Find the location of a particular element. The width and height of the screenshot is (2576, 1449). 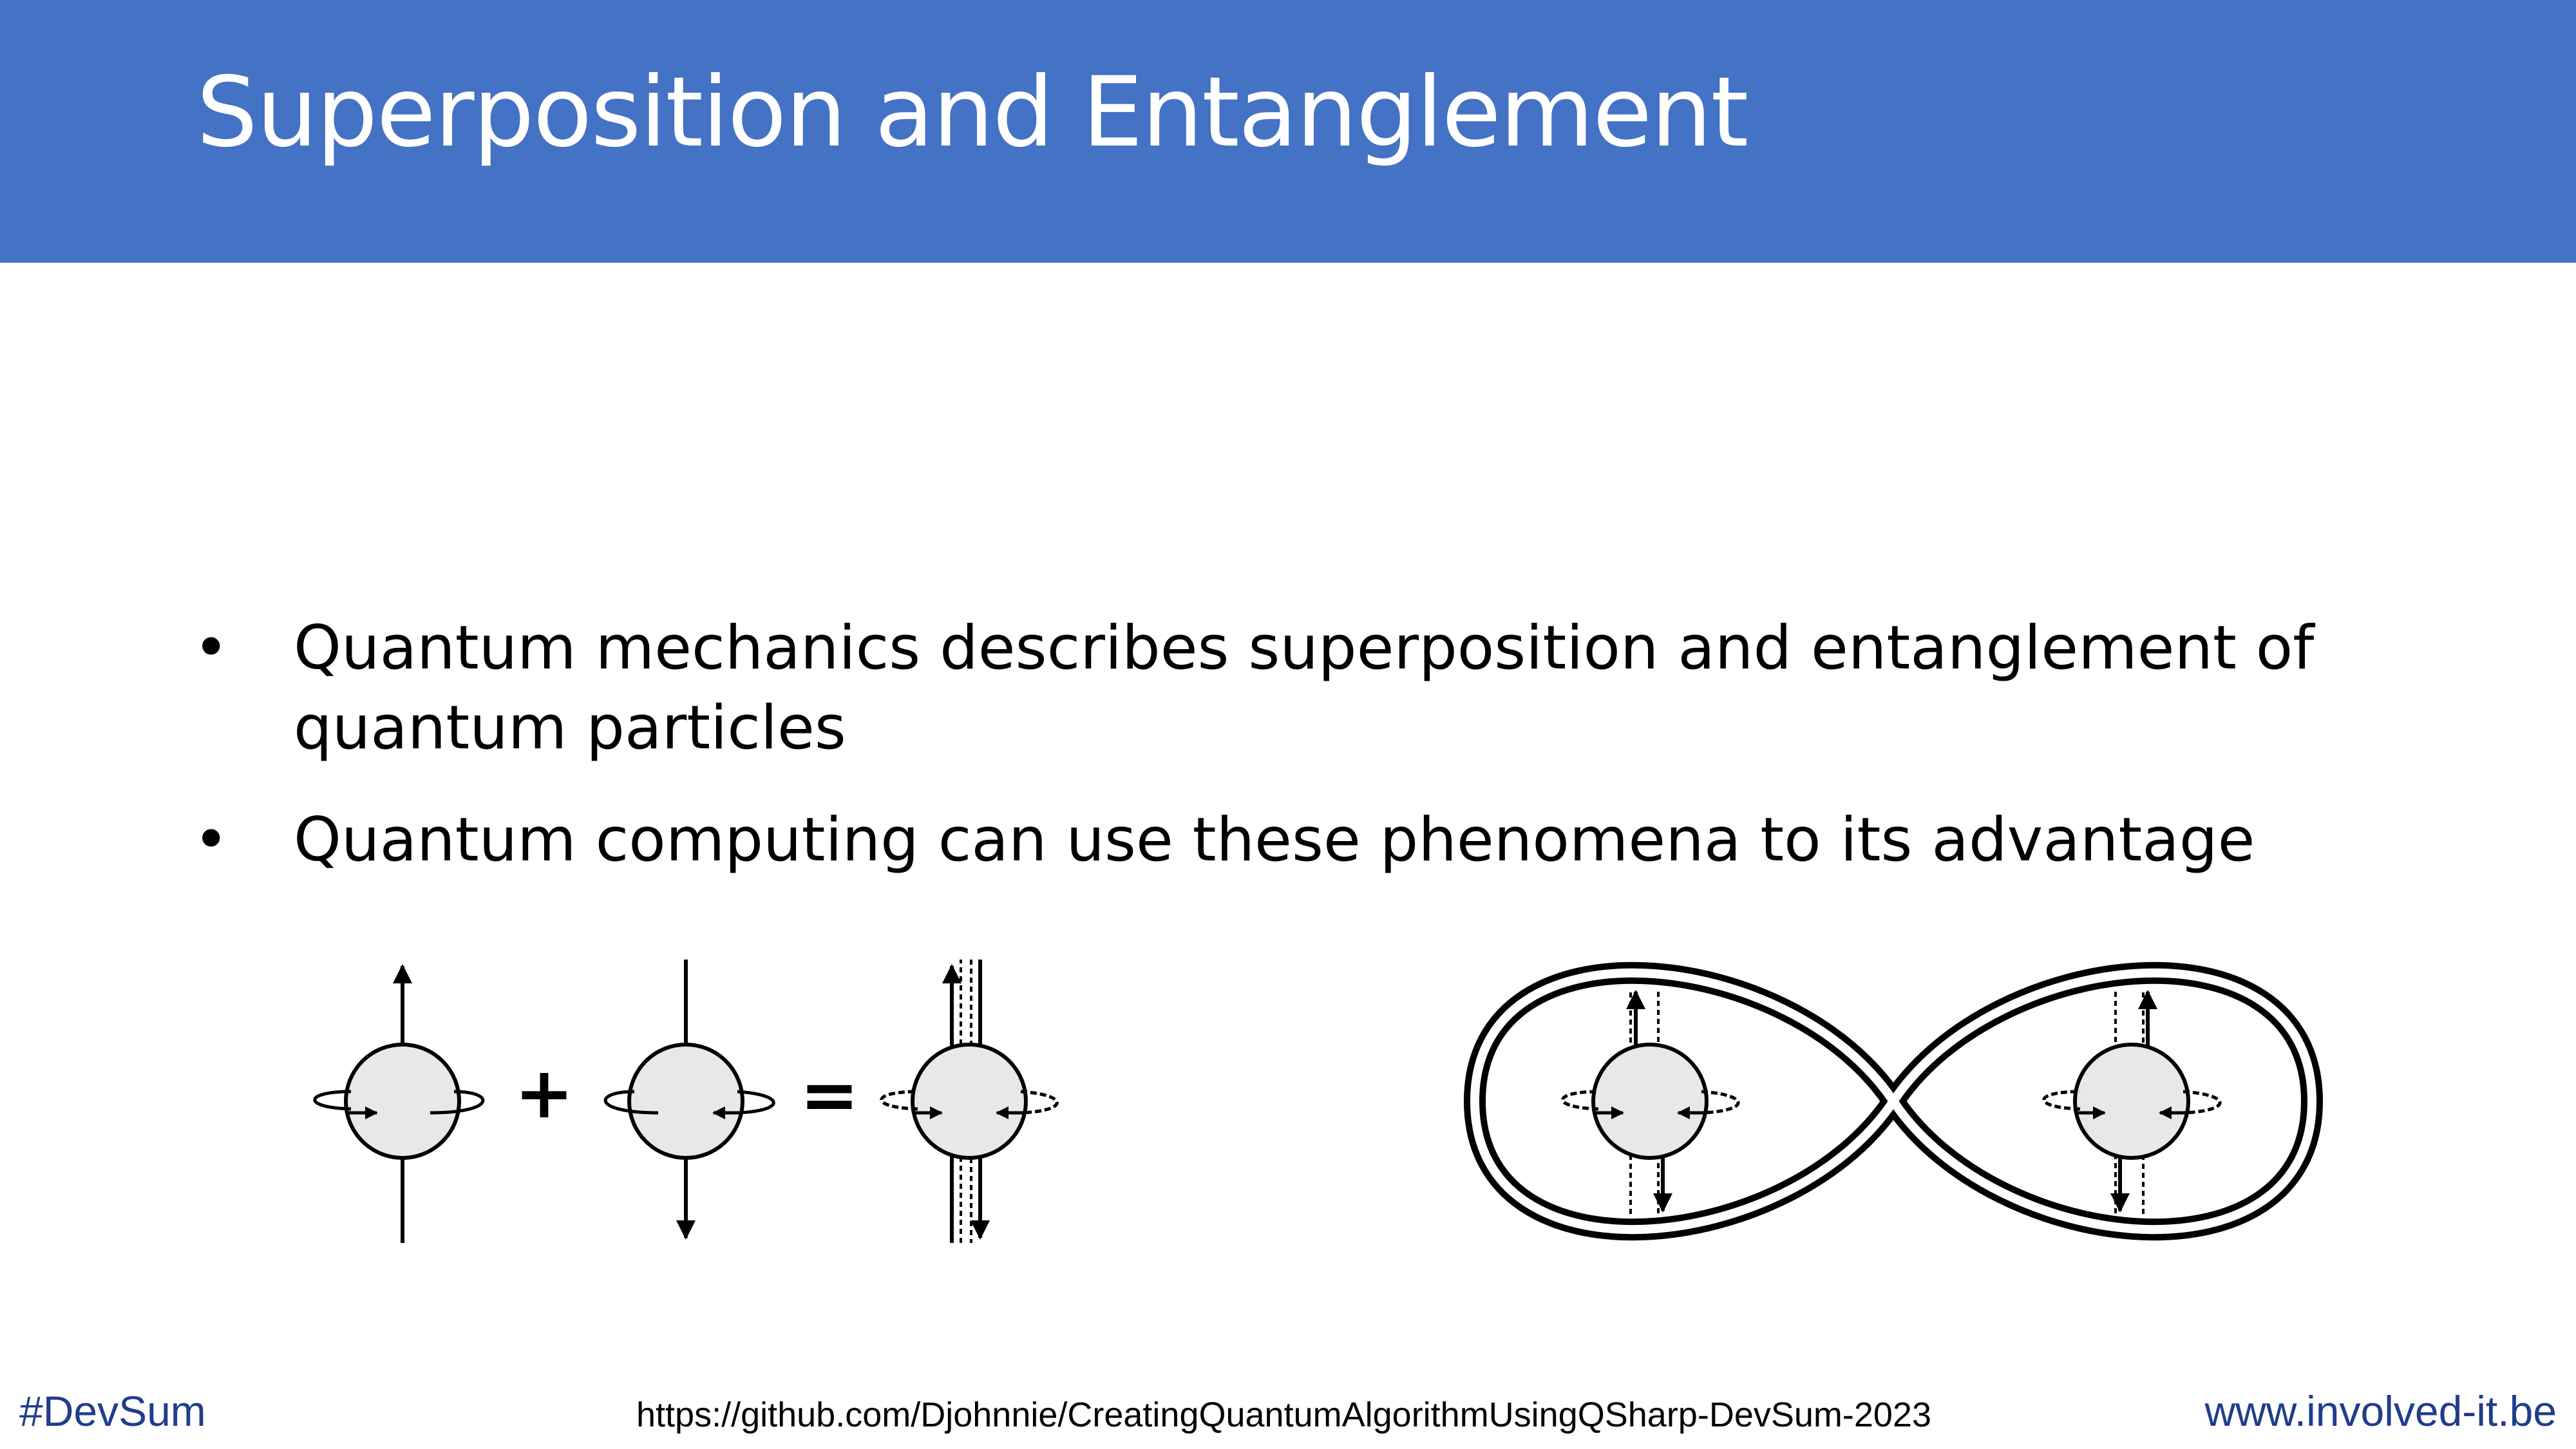

equals-symbol: = is located at coordinates (829, 1095).